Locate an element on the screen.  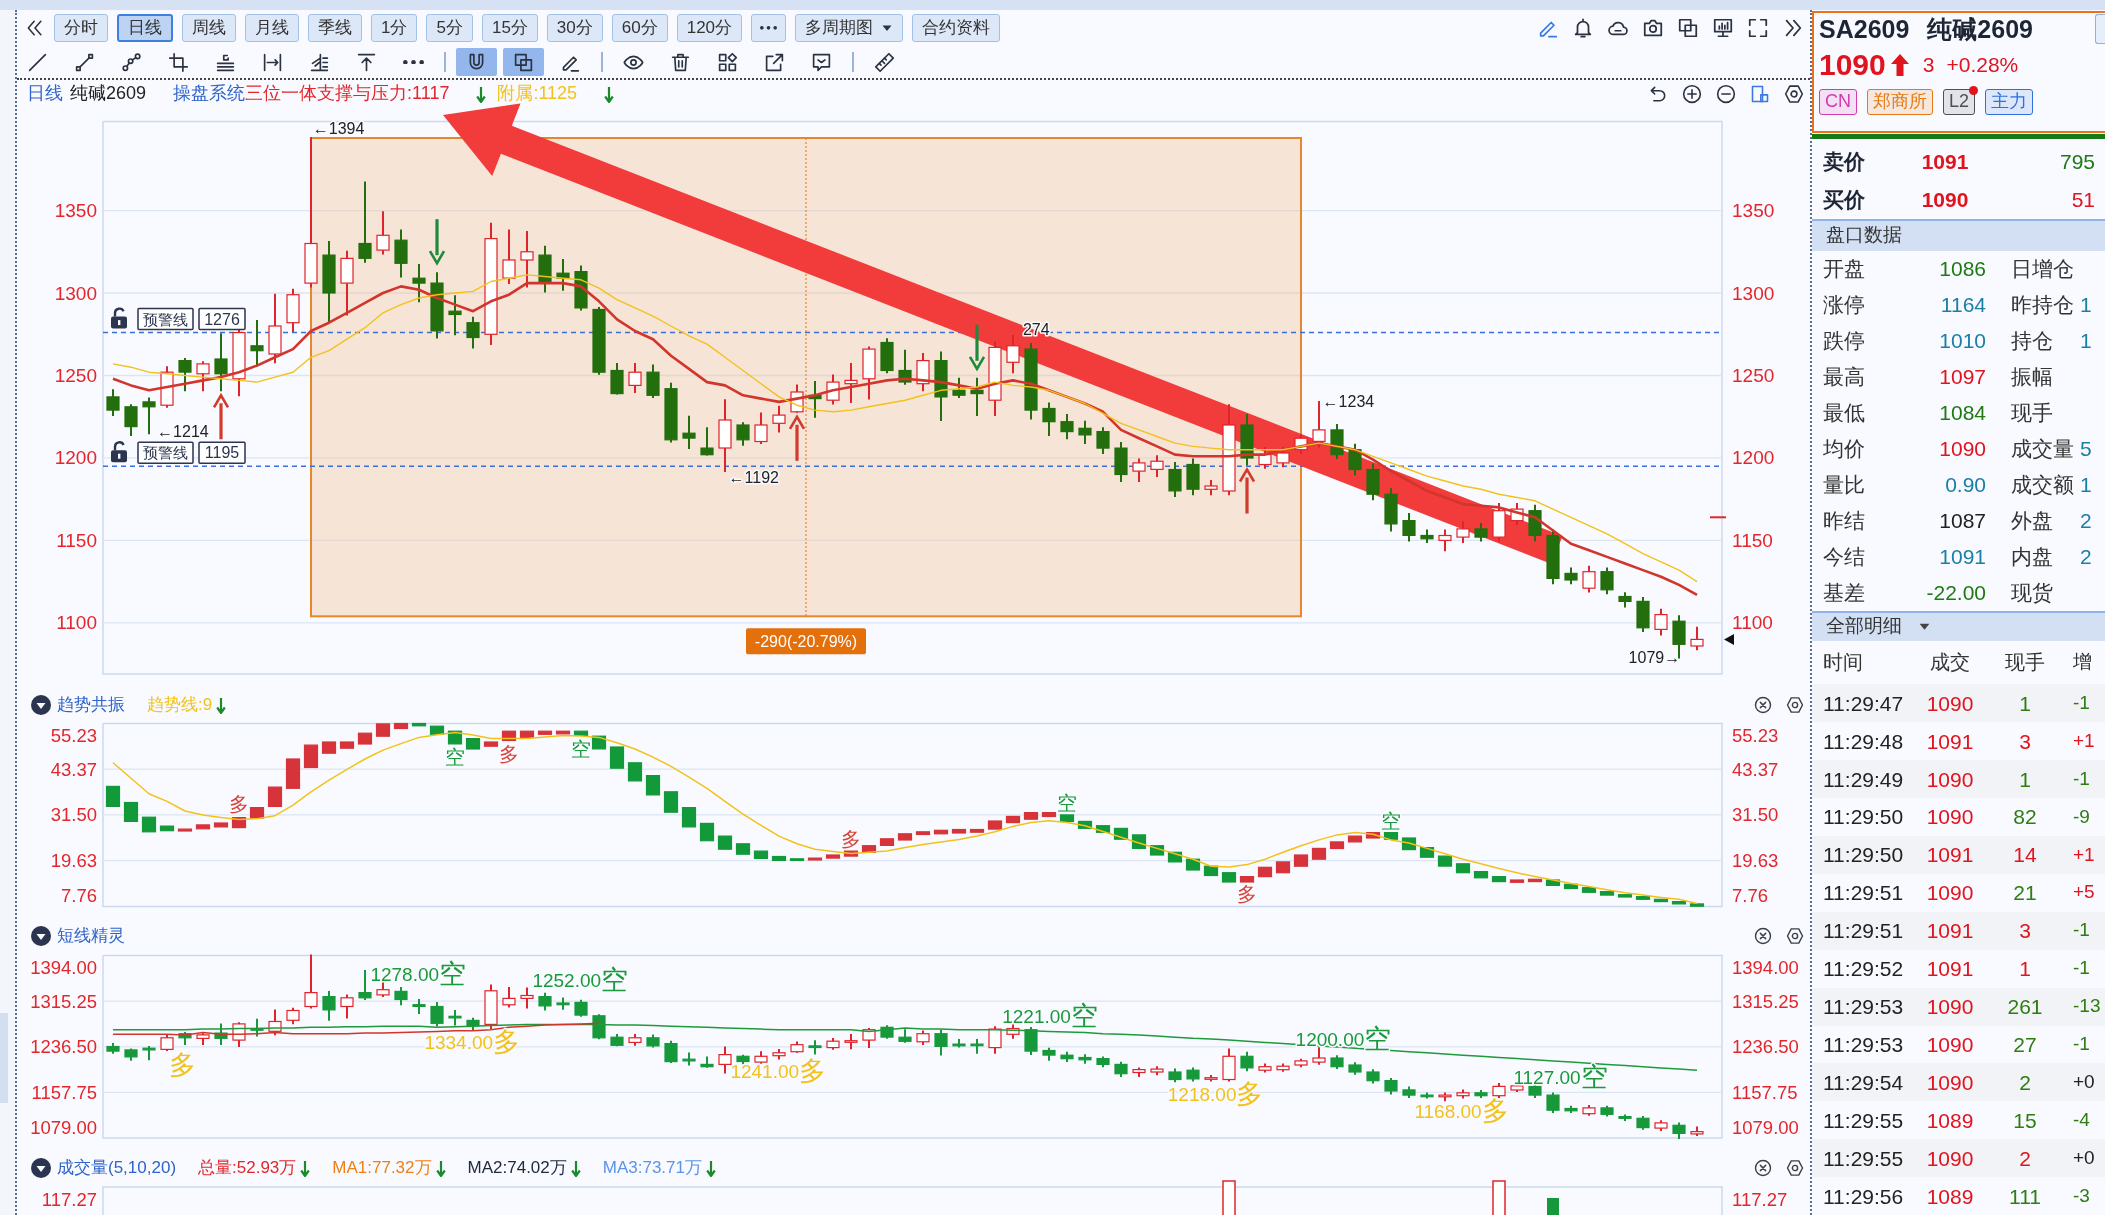
field-label: 昨持仓 is located at coordinates (2042, 305).